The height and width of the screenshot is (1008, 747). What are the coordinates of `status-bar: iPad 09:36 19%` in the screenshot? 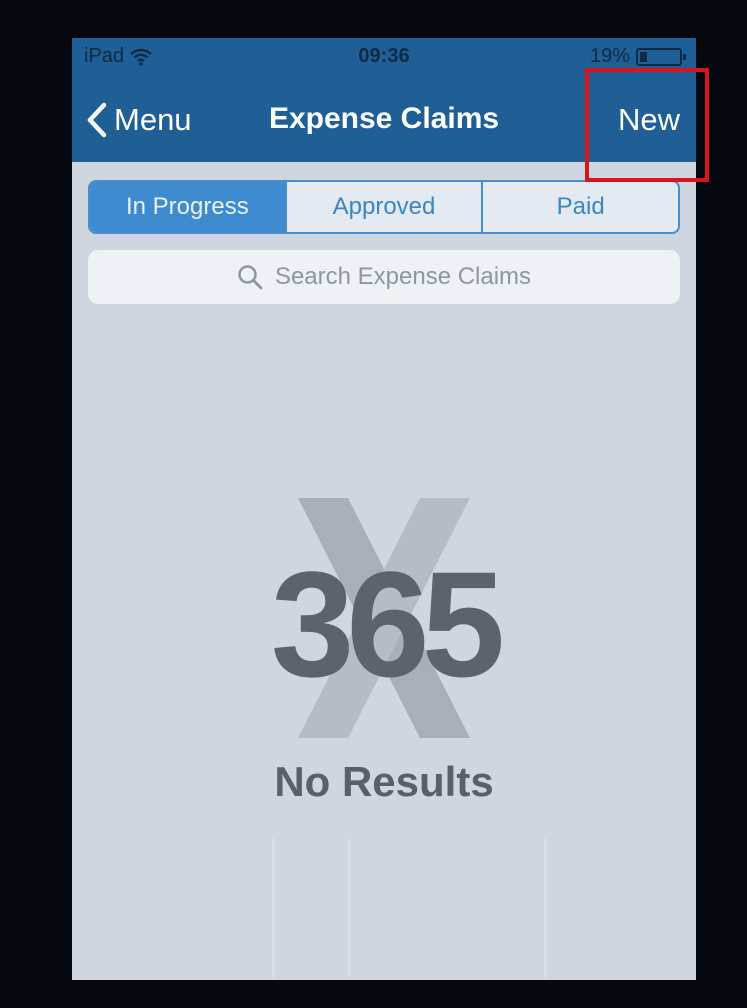 It's located at (384, 57).